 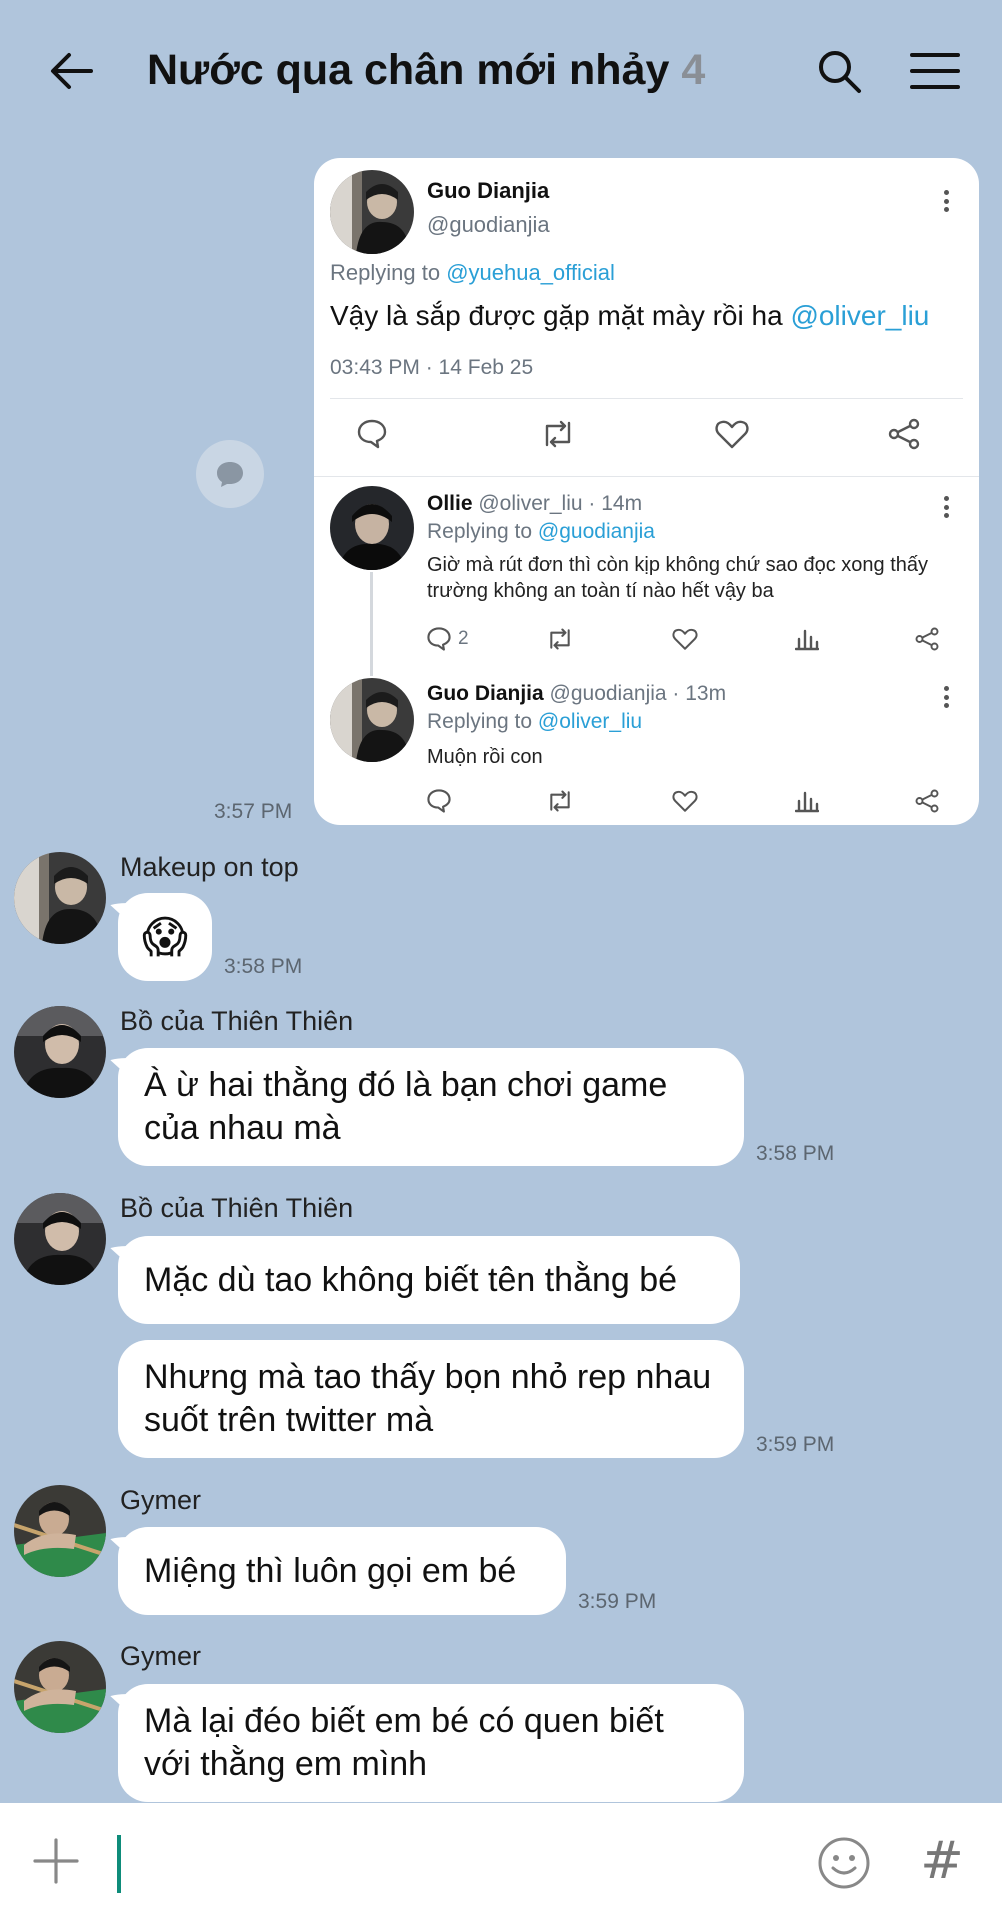 What do you see at coordinates (342, 1571) in the screenshot?
I see `message-bubble: Miệng thì luôn gọi em bé` at bounding box center [342, 1571].